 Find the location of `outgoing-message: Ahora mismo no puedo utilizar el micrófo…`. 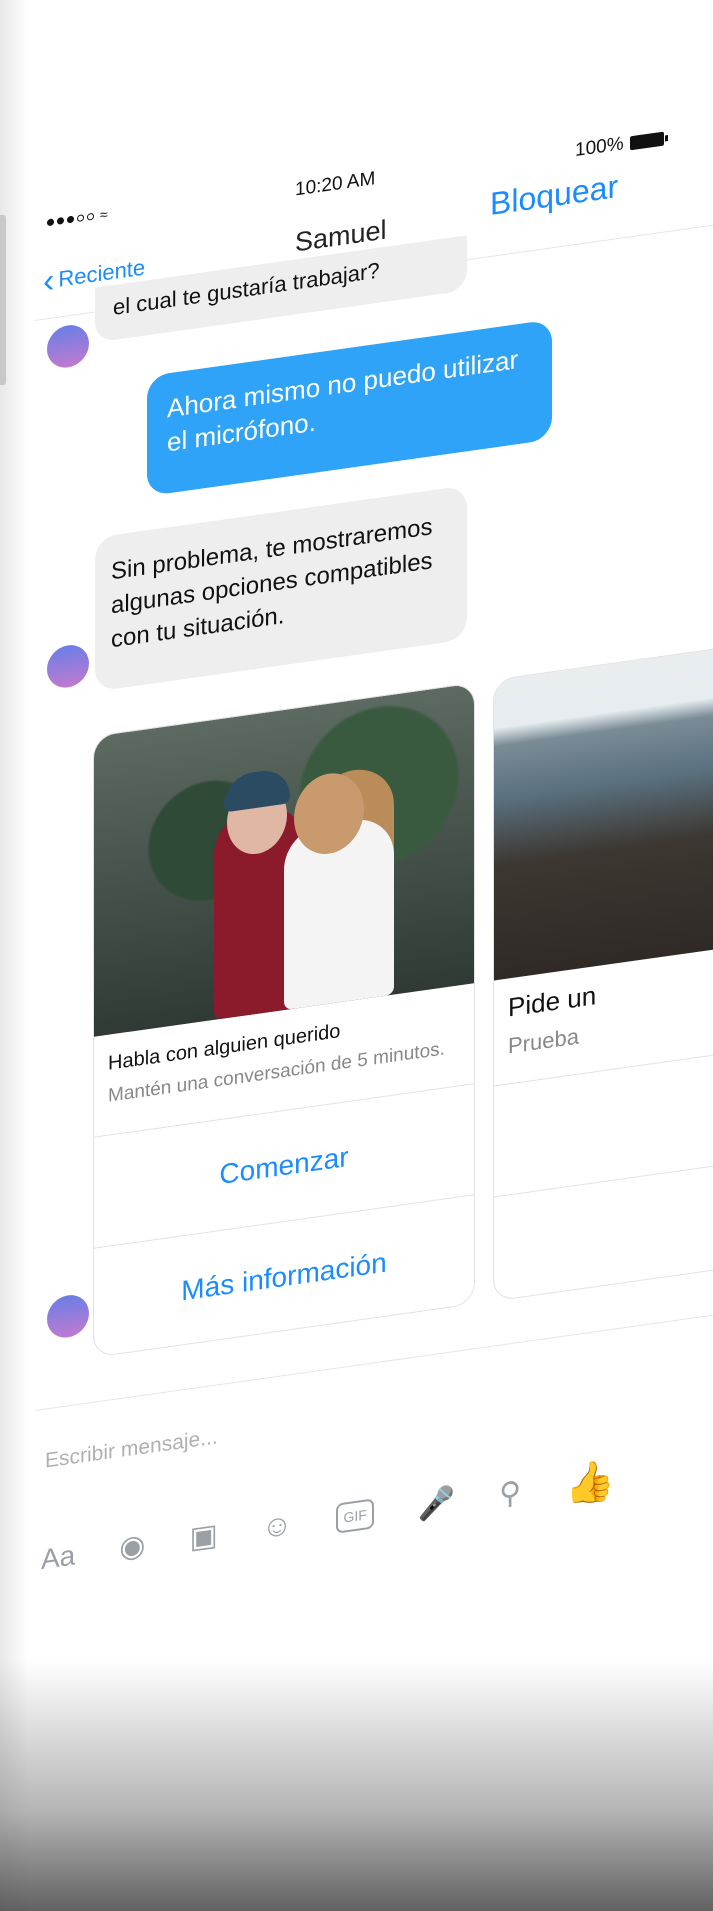

outgoing-message: Ahora mismo no puedo utilizar el micrófo… is located at coordinates (349, 408).